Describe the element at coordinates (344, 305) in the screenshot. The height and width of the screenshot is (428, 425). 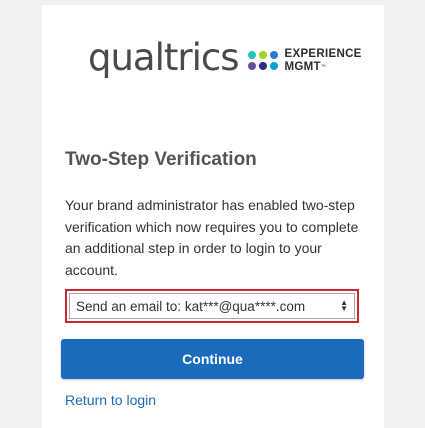
I see `select-arrows-icon: ▲ ▼` at that location.